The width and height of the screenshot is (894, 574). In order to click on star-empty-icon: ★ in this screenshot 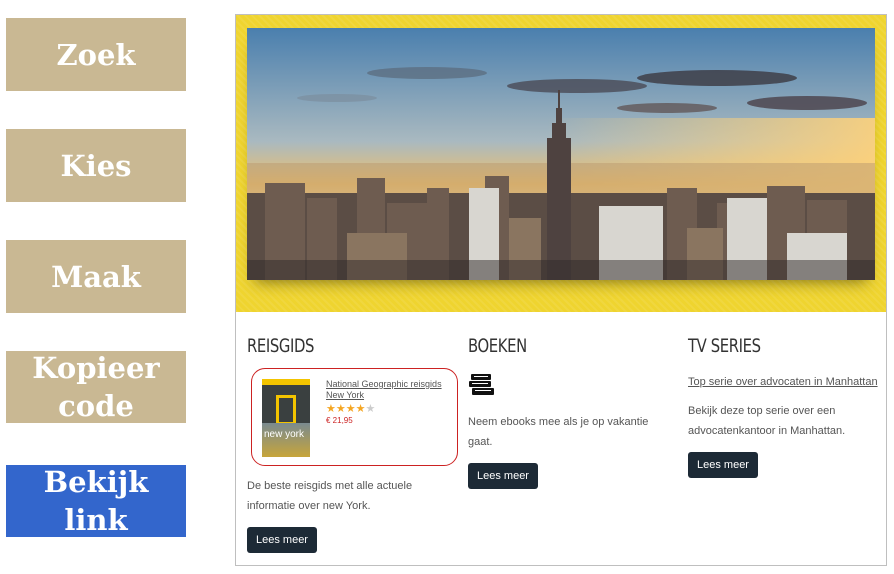, I will do `click(370, 408)`.